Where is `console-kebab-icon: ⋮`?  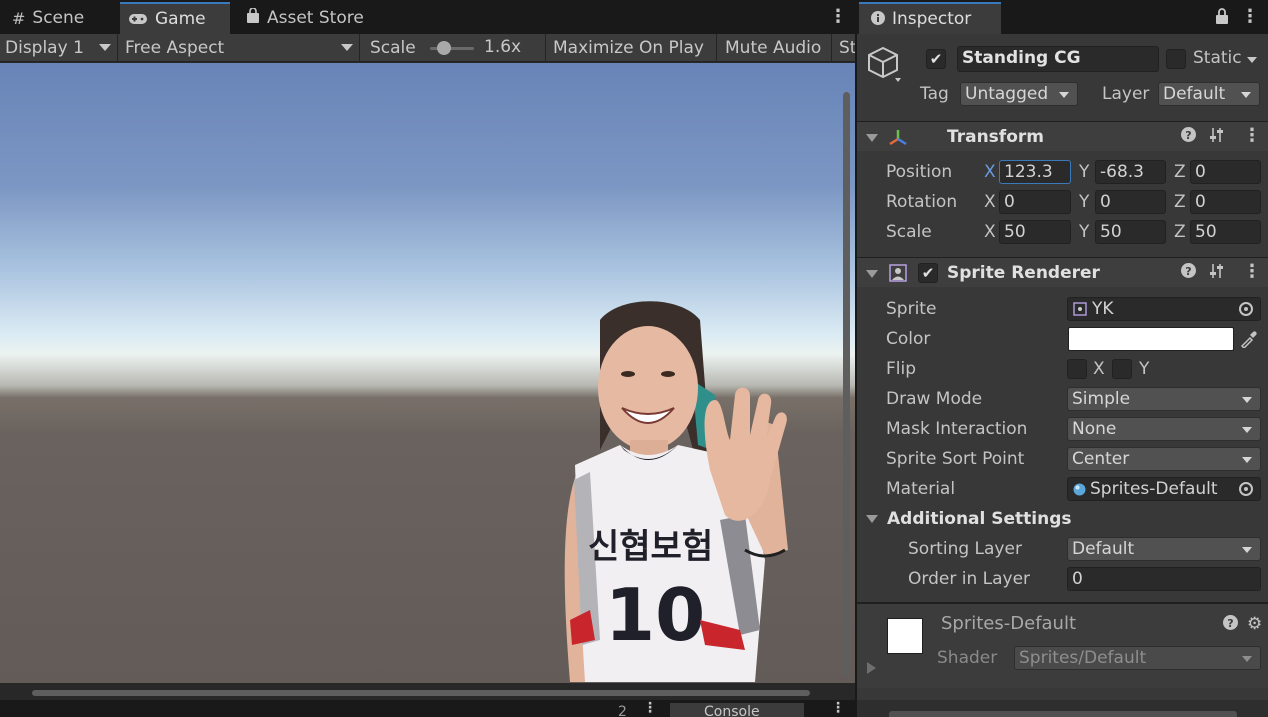 console-kebab-icon: ⋮ is located at coordinates (838, 708).